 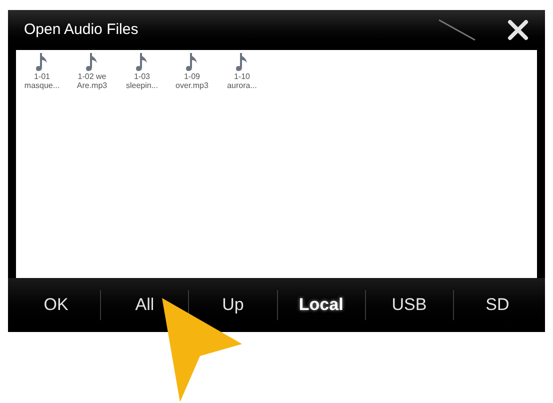 I want to click on toolbar-button: USB, so click(x=409, y=305).